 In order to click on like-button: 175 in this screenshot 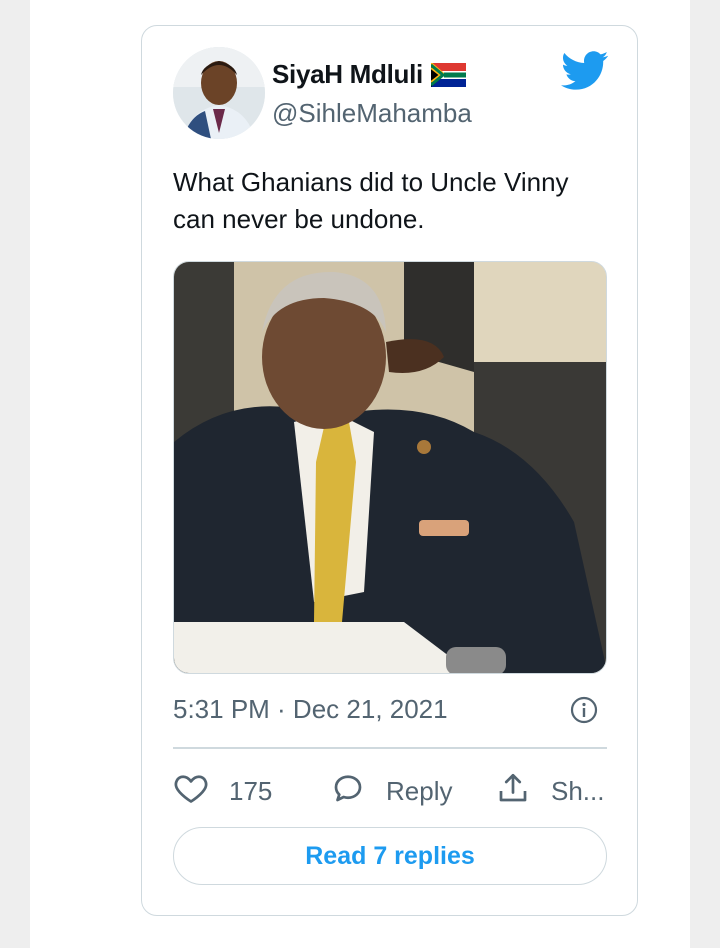, I will do `click(222, 791)`.